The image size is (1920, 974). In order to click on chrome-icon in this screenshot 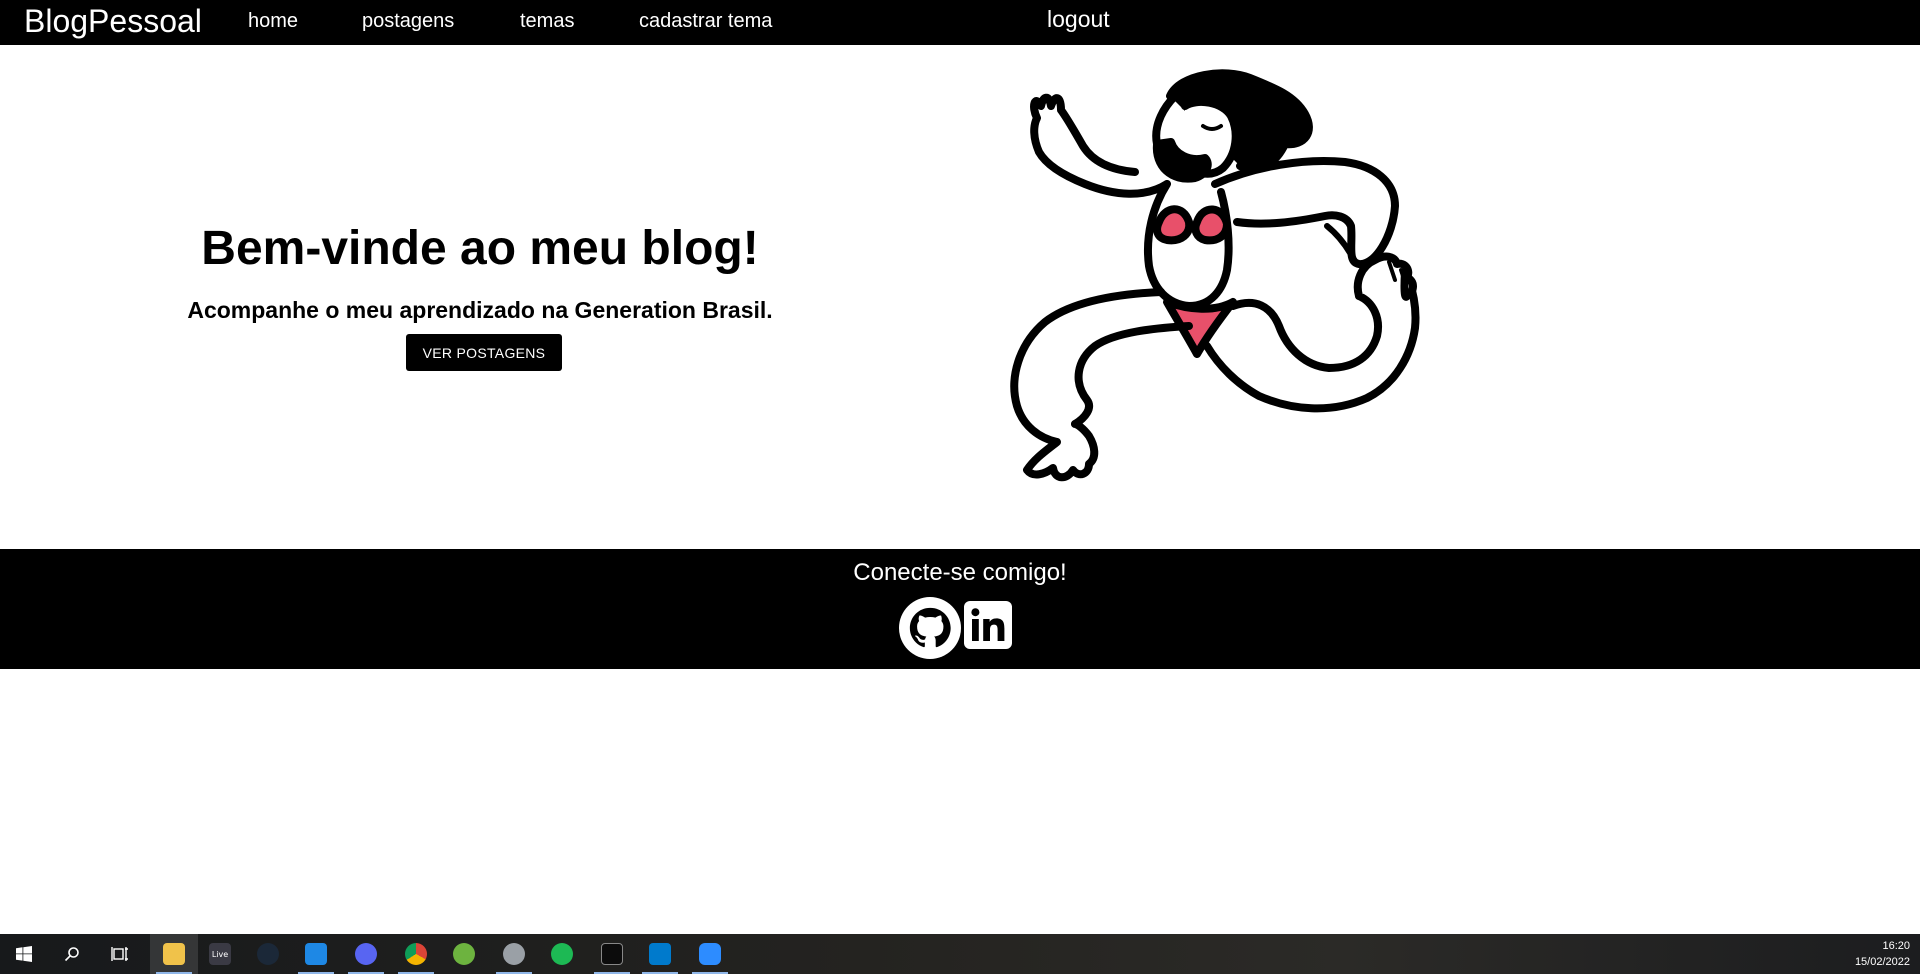, I will do `click(416, 954)`.